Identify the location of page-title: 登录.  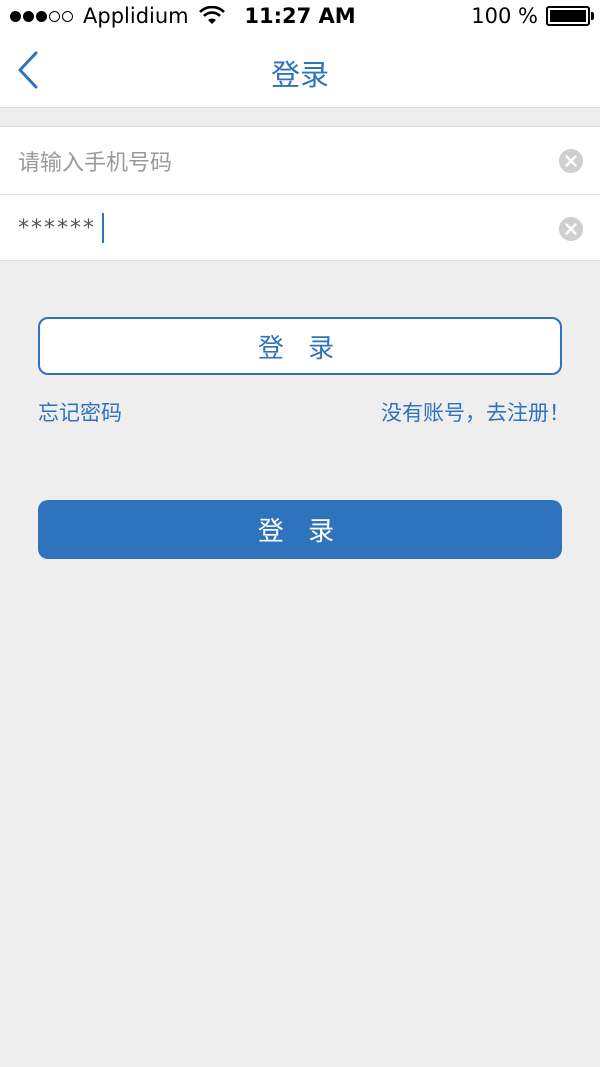
(299, 75).